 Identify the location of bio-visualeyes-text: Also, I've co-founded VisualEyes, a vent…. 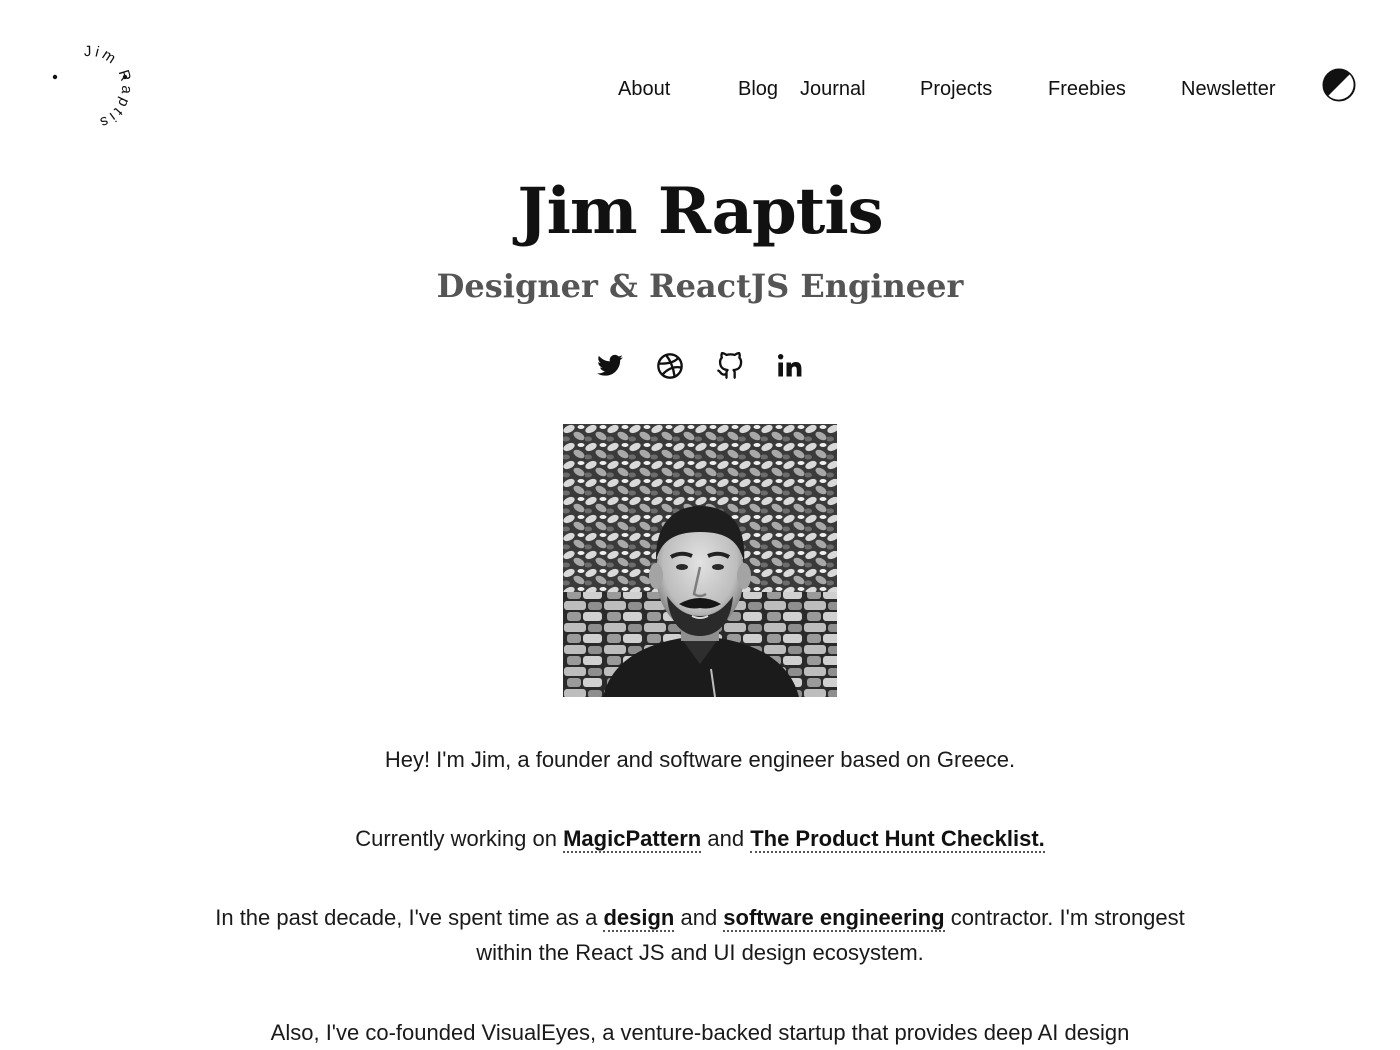
(700, 1032).